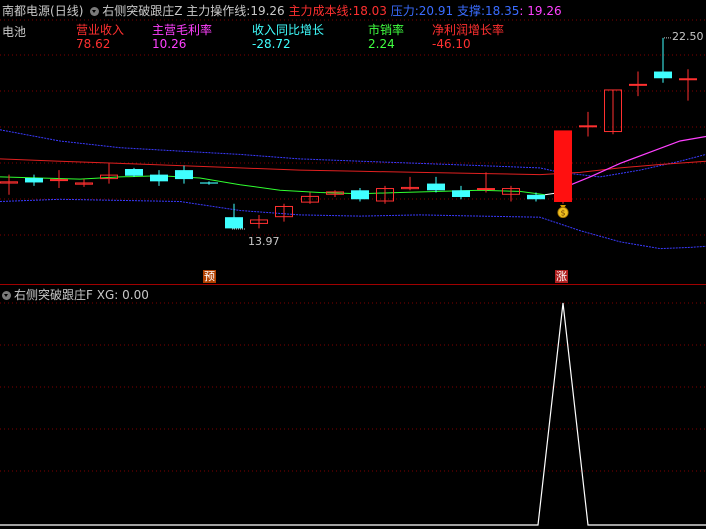  What do you see at coordinates (264, 241) in the screenshot?
I see `low-price-label: 13.97` at bounding box center [264, 241].